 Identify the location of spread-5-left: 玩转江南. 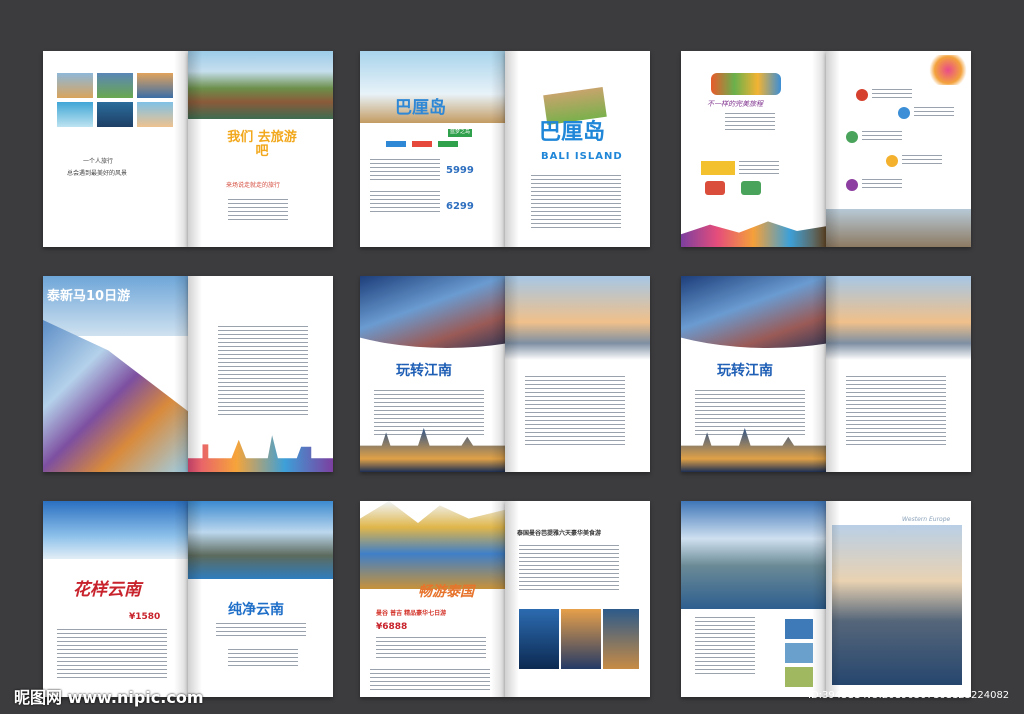
(432, 374).